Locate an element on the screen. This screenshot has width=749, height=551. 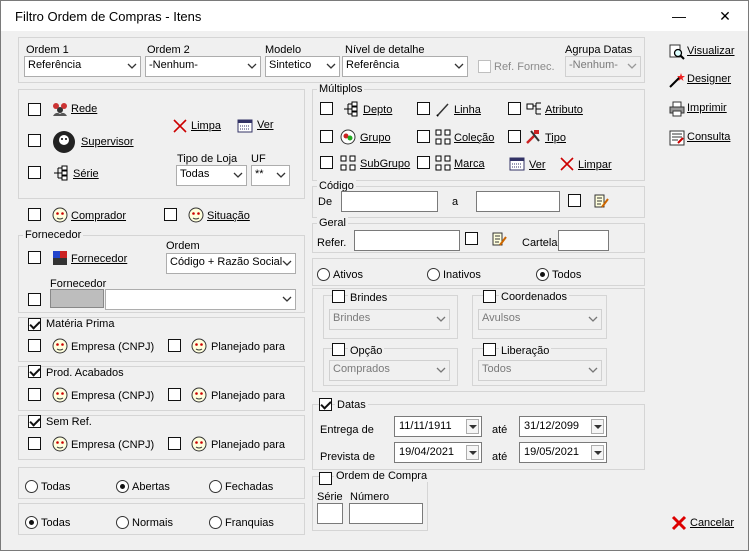
rede-checkbox is located at coordinates (34, 109).